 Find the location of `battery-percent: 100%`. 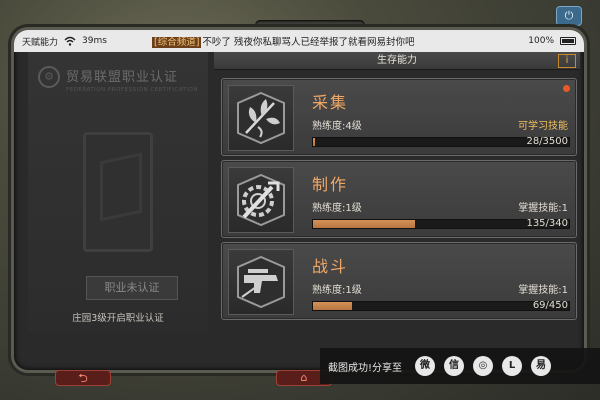

battery-percent: 100% is located at coordinates (541, 41).